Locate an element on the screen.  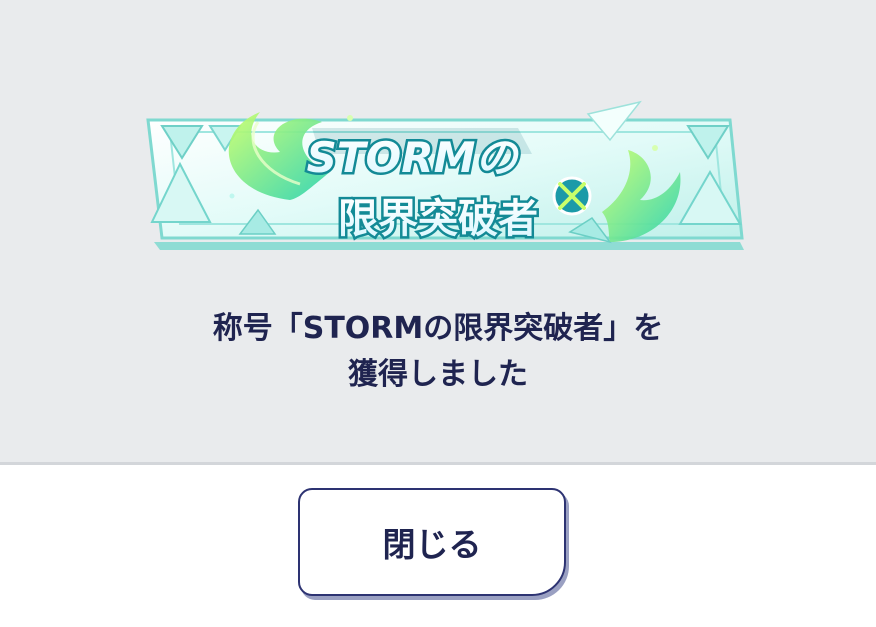
close-button: 閉じる is located at coordinates (432, 542).